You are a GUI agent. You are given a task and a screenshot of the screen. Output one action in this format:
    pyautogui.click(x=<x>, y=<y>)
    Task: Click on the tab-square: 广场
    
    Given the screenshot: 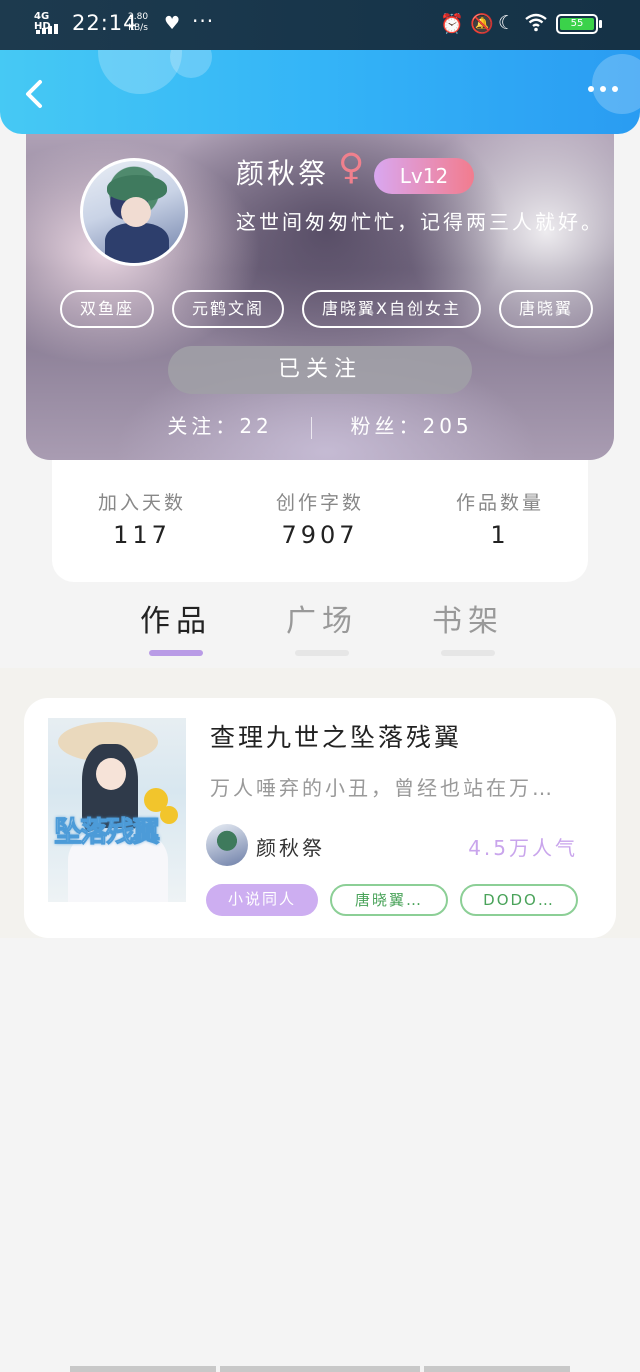 What is the action you would take?
    pyautogui.click(x=322, y=626)
    